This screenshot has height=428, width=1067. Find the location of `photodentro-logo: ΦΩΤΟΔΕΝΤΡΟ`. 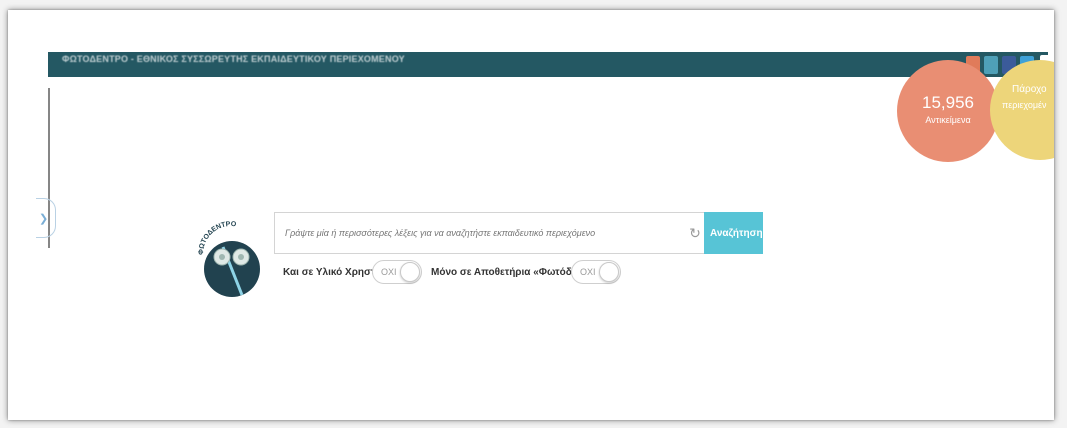

photodentro-logo: ΦΩΤΟΔΕΝΤΡΟ is located at coordinates (230, 259).